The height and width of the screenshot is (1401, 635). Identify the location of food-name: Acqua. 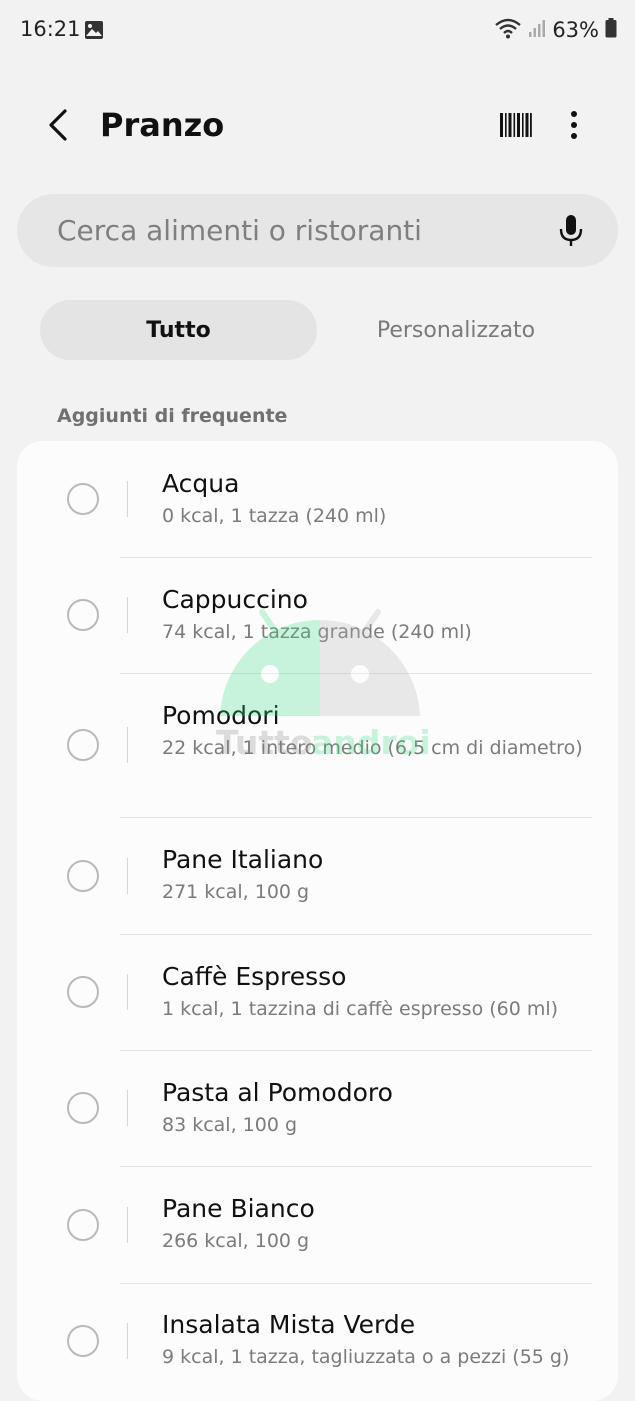
(201, 483).